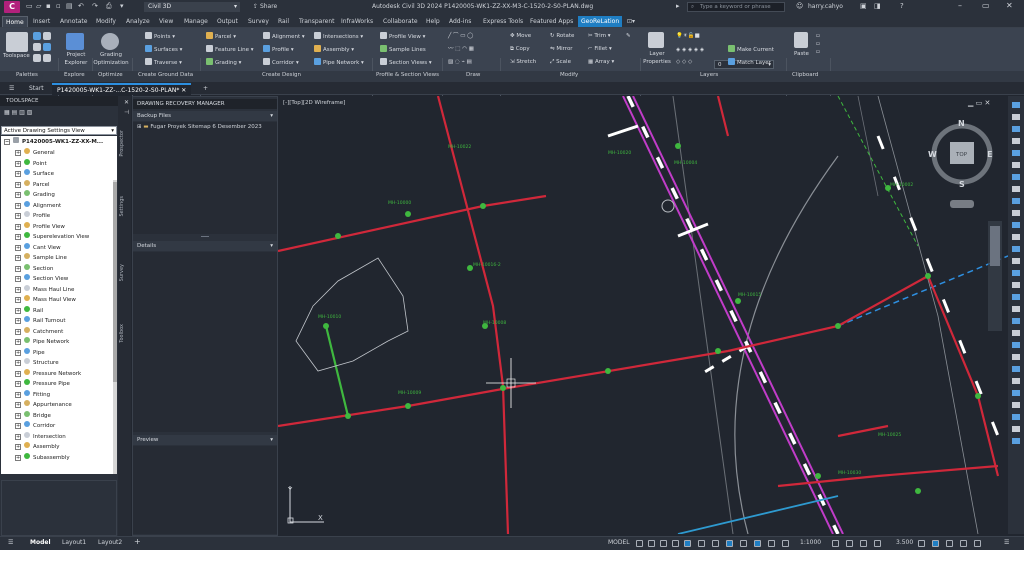 This screenshot has width=1024, height=576. Describe the element at coordinates (963, 543) in the screenshot. I see `hardware-acceleration-icon` at that location.